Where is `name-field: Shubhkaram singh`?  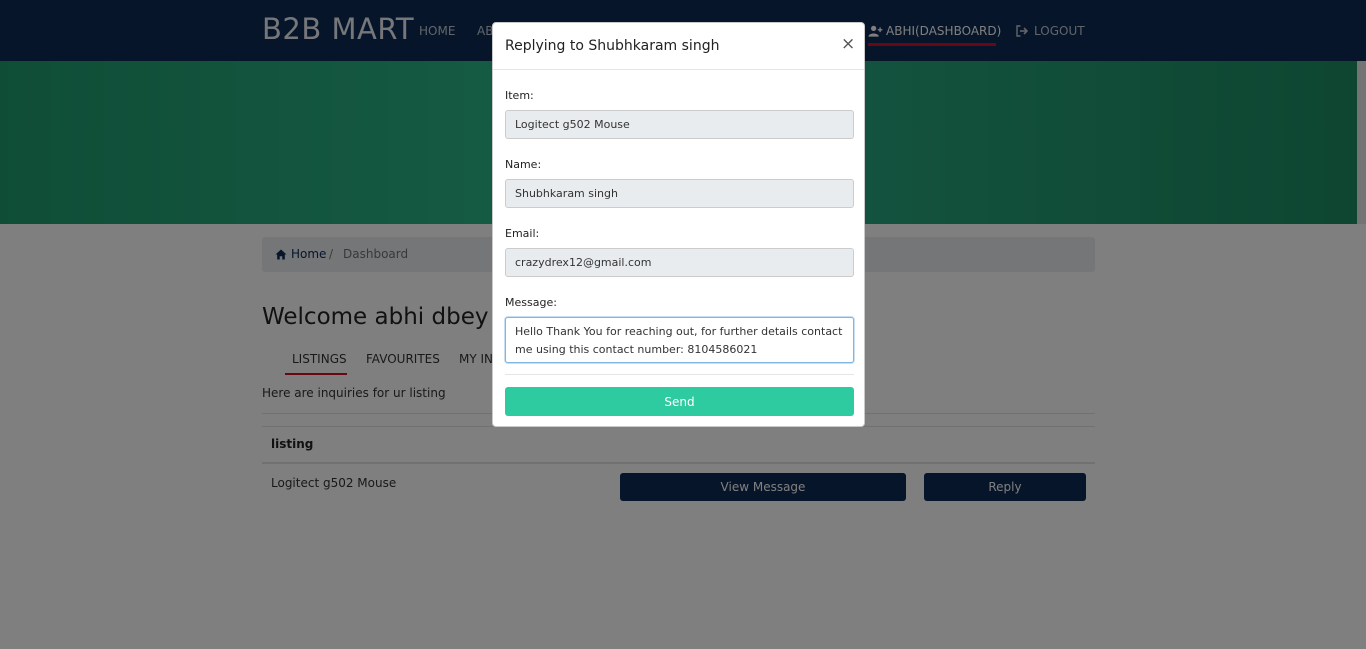 name-field: Shubhkaram singh is located at coordinates (679, 193).